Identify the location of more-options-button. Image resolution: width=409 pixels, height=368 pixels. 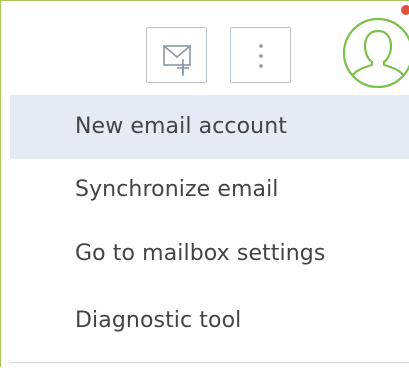
(260, 55).